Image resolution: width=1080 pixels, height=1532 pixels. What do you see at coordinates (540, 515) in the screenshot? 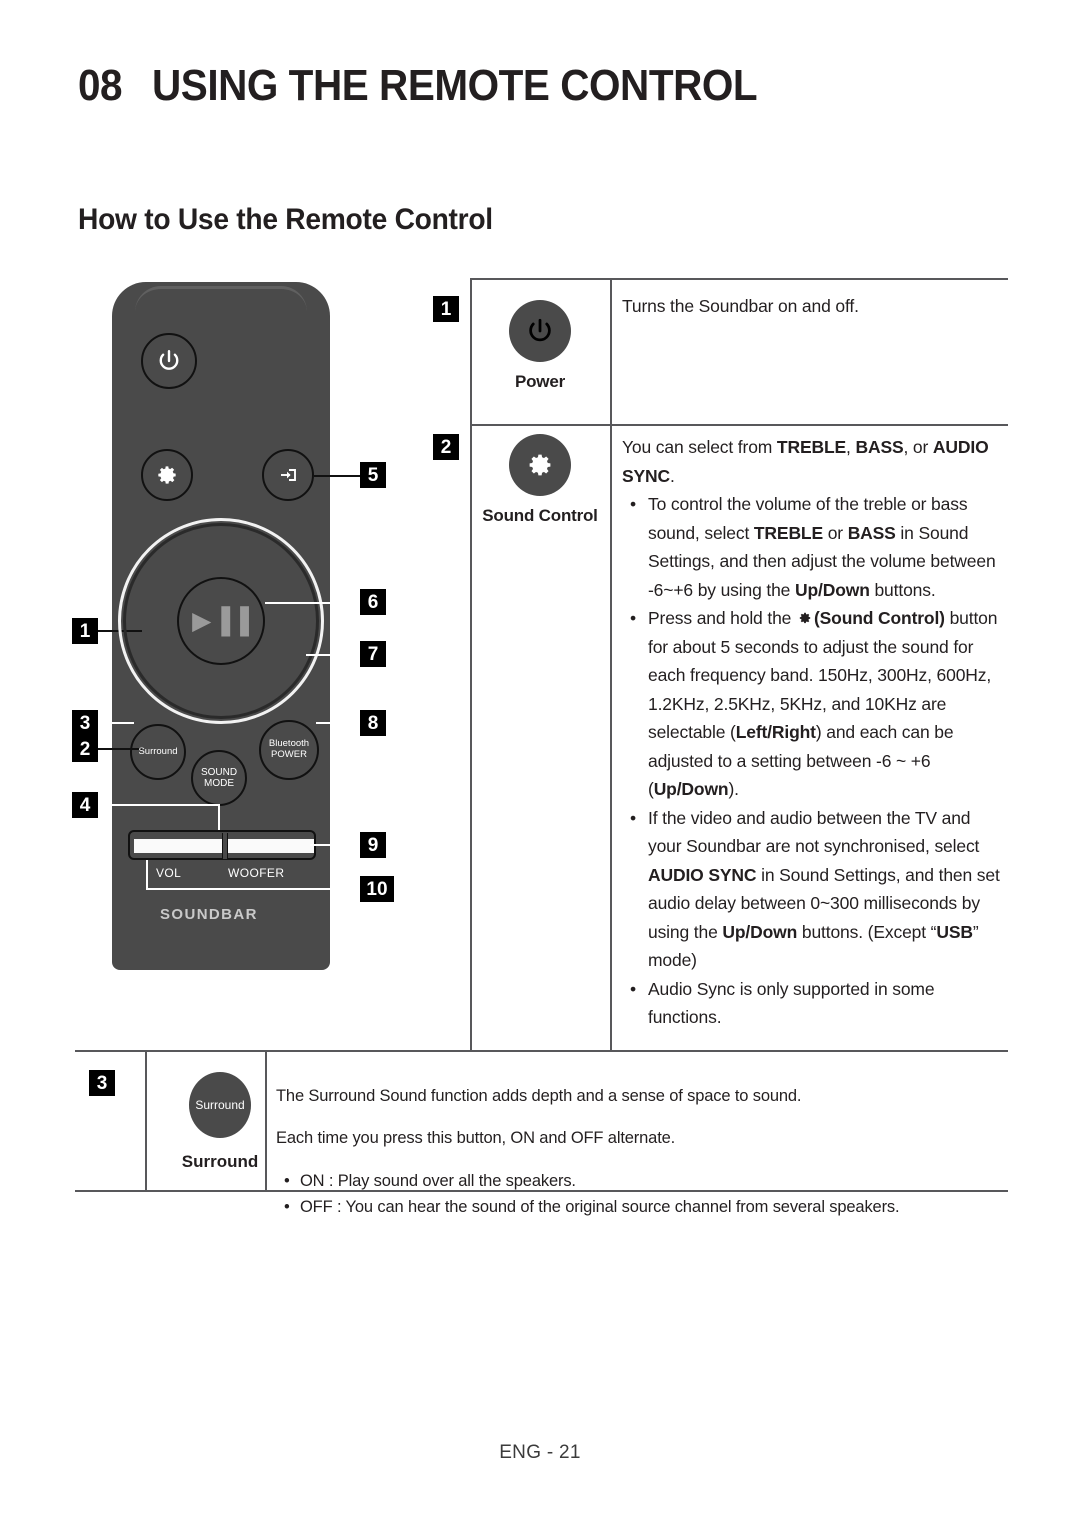
I see `table-row2-name: Sound Control` at bounding box center [540, 515].